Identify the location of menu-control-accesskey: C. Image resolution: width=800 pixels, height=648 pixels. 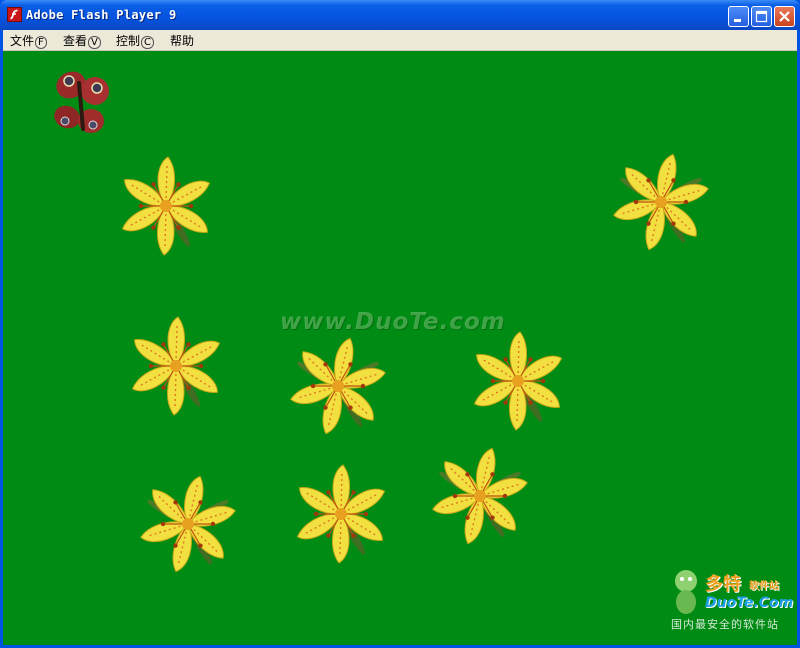
(147, 42).